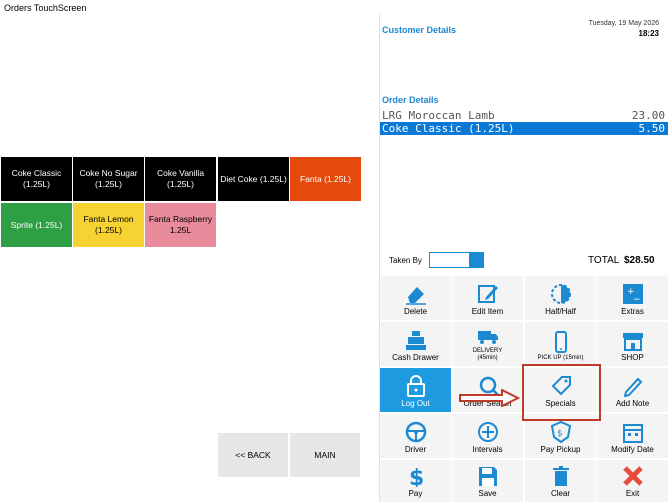  I want to click on product-fanta-raspberry: Fanta Raspberry 1.25L, so click(180, 225).